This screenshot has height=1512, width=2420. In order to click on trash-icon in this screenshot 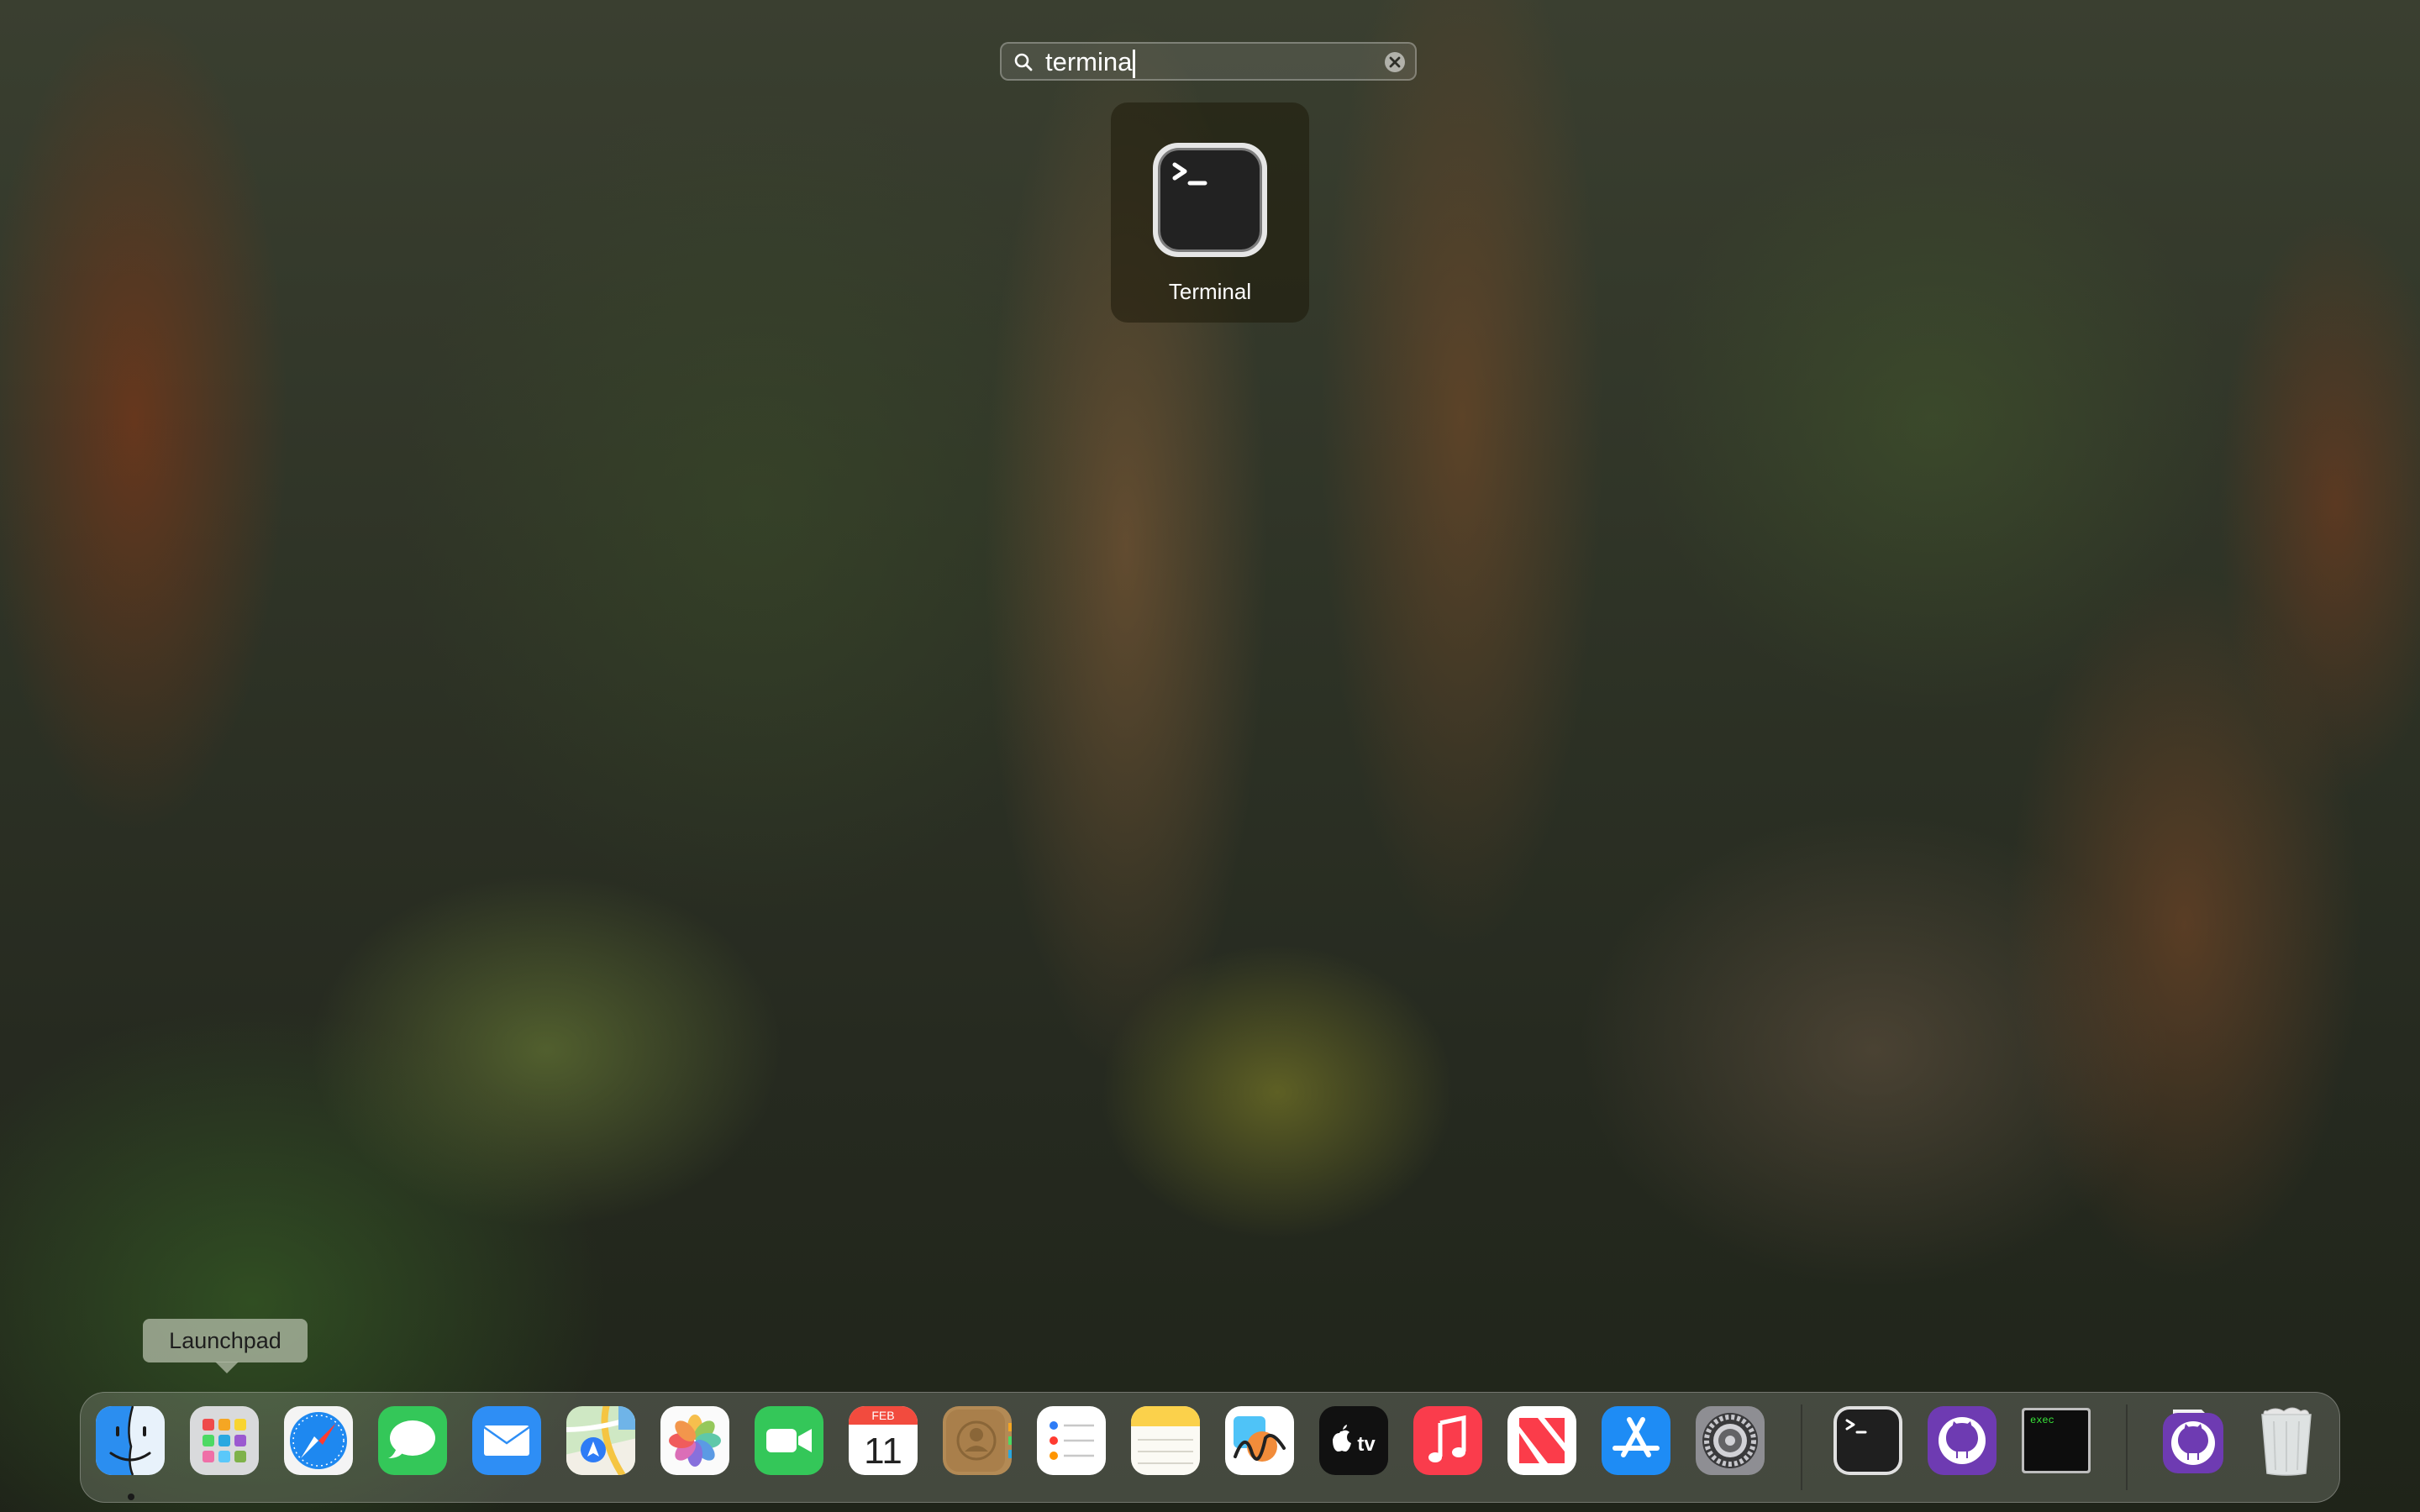, I will do `click(2286, 1441)`.